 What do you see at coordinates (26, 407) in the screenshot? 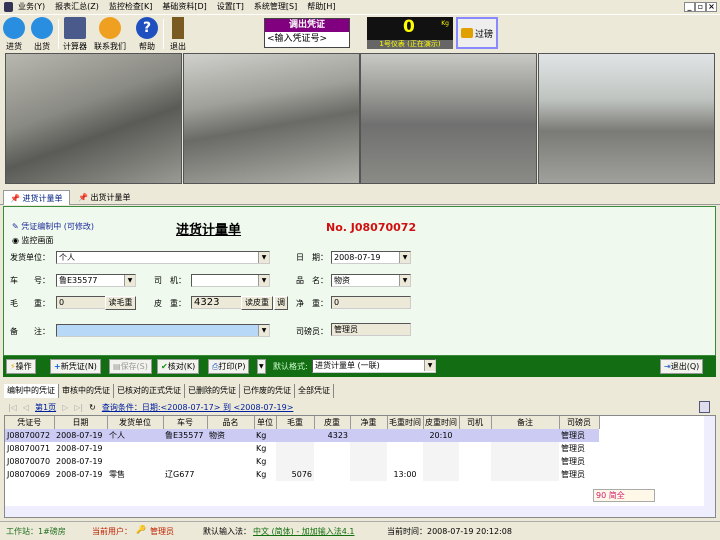
I see `prev-page-icon: ◁` at bounding box center [26, 407].